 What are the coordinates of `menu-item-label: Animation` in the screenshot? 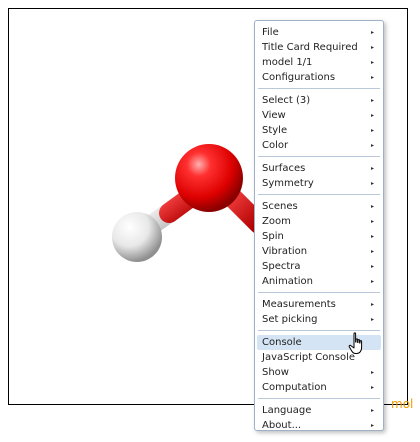 It's located at (287, 281).